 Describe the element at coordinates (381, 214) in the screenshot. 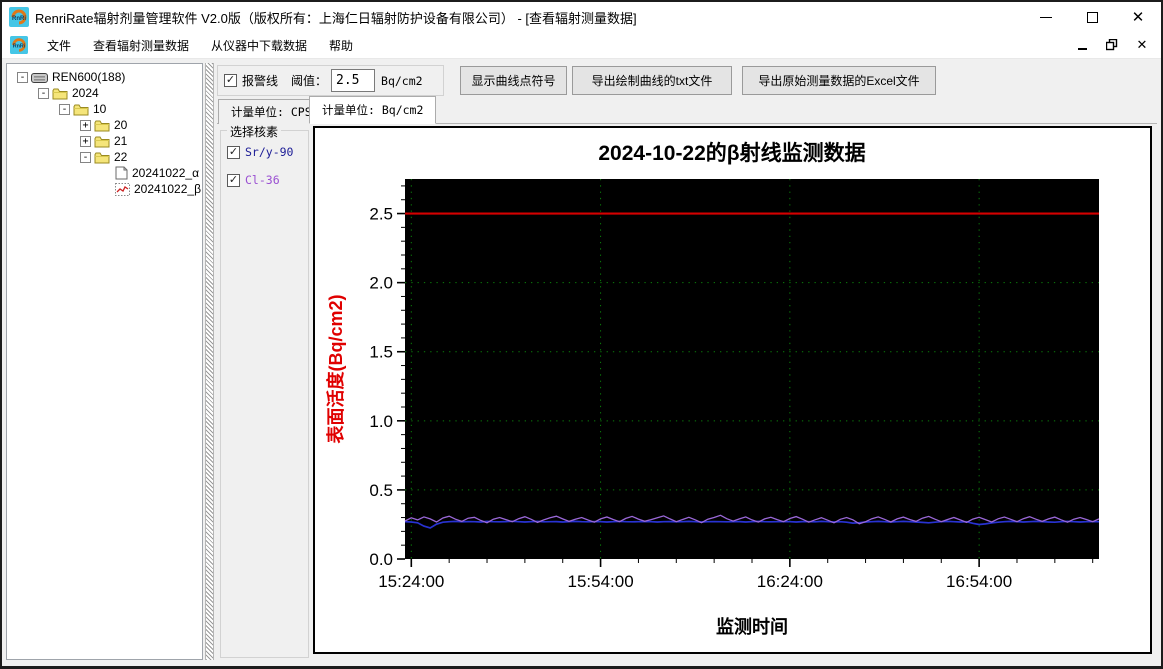

I see `y-tick-label: 2.5` at that location.